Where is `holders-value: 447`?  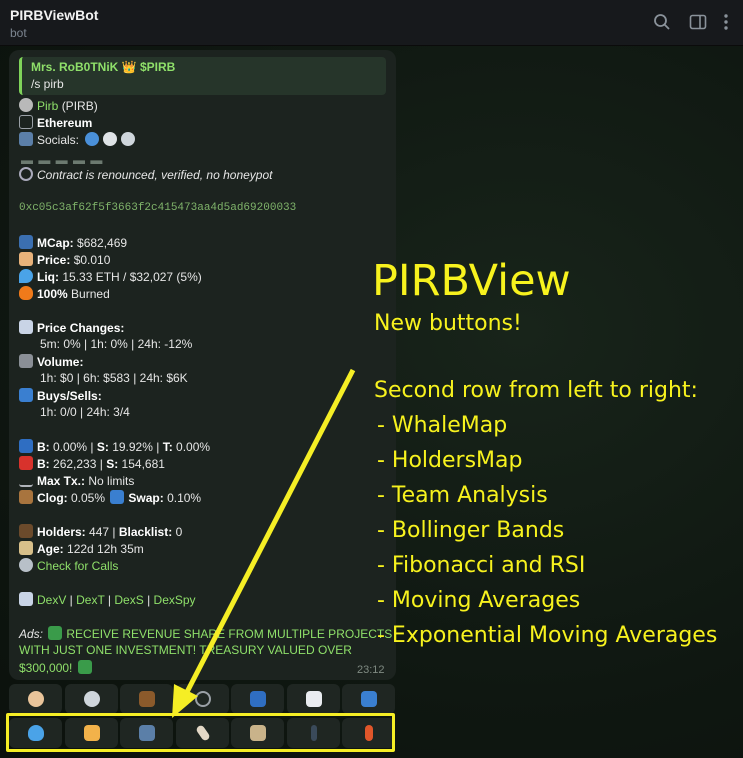
holders-value: 447 is located at coordinates (99, 532).